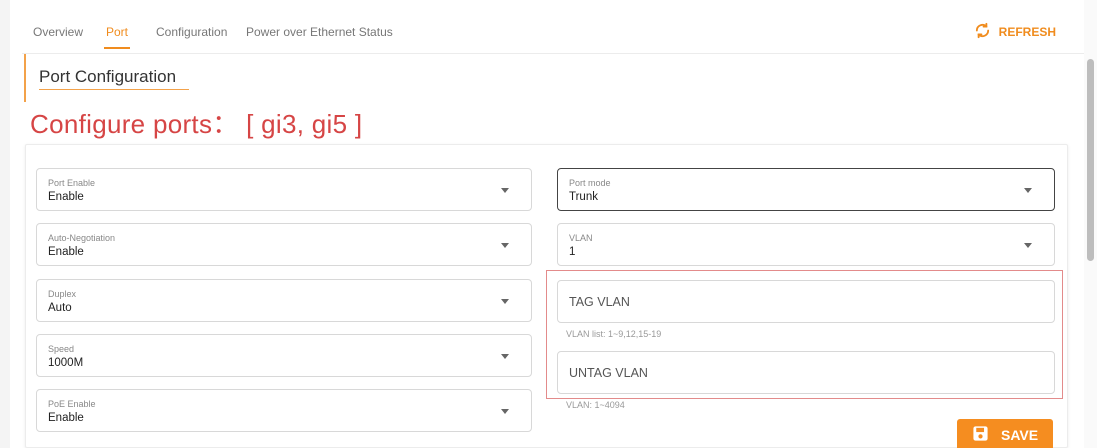  What do you see at coordinates (806, 189) in the screenshot?
I see `port-mode-select: Port mode Trunk` at bounding box center [806, 189].